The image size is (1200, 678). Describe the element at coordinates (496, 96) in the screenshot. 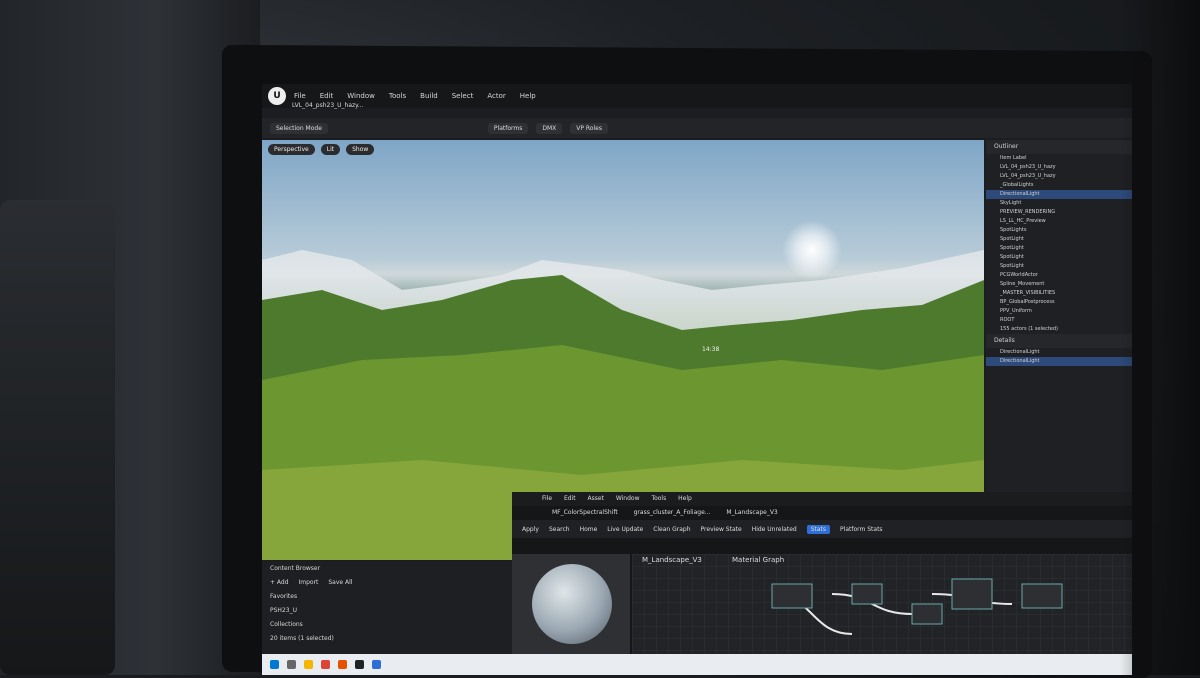

I see `menu-actor: Actor` at that location.